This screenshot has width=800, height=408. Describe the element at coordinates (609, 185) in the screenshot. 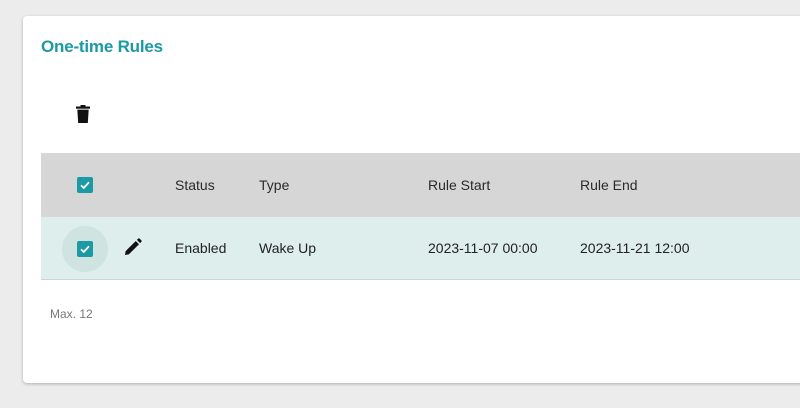

I see `column-header-rule-end: Rule End` at that location.